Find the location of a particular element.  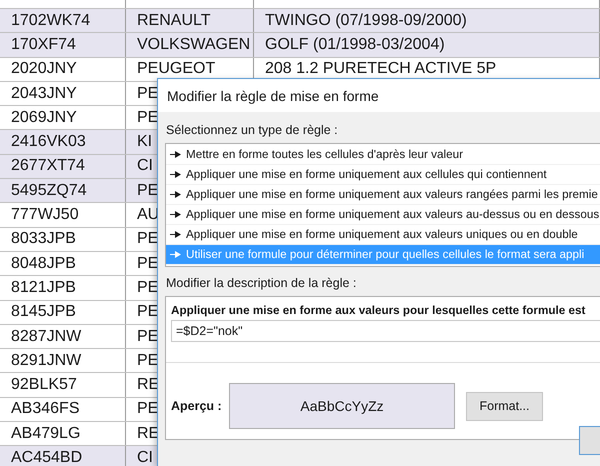

table-cell: 8145JPB is located at coordinates (63, 312).